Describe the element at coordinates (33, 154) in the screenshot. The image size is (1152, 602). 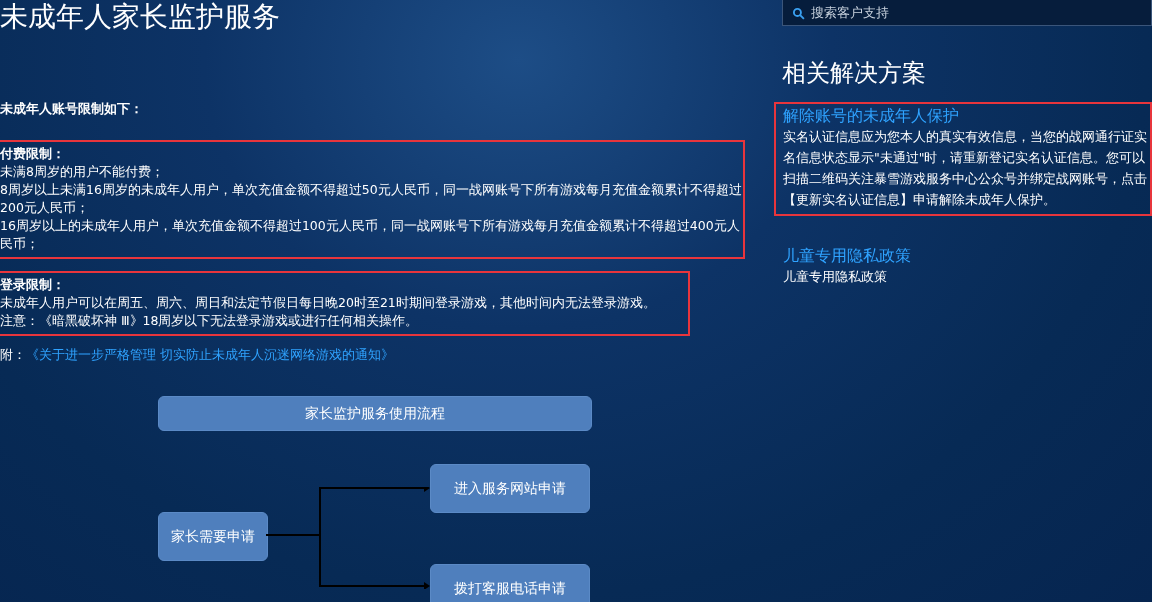
I see `section-heading: 付费限制：` at that location.